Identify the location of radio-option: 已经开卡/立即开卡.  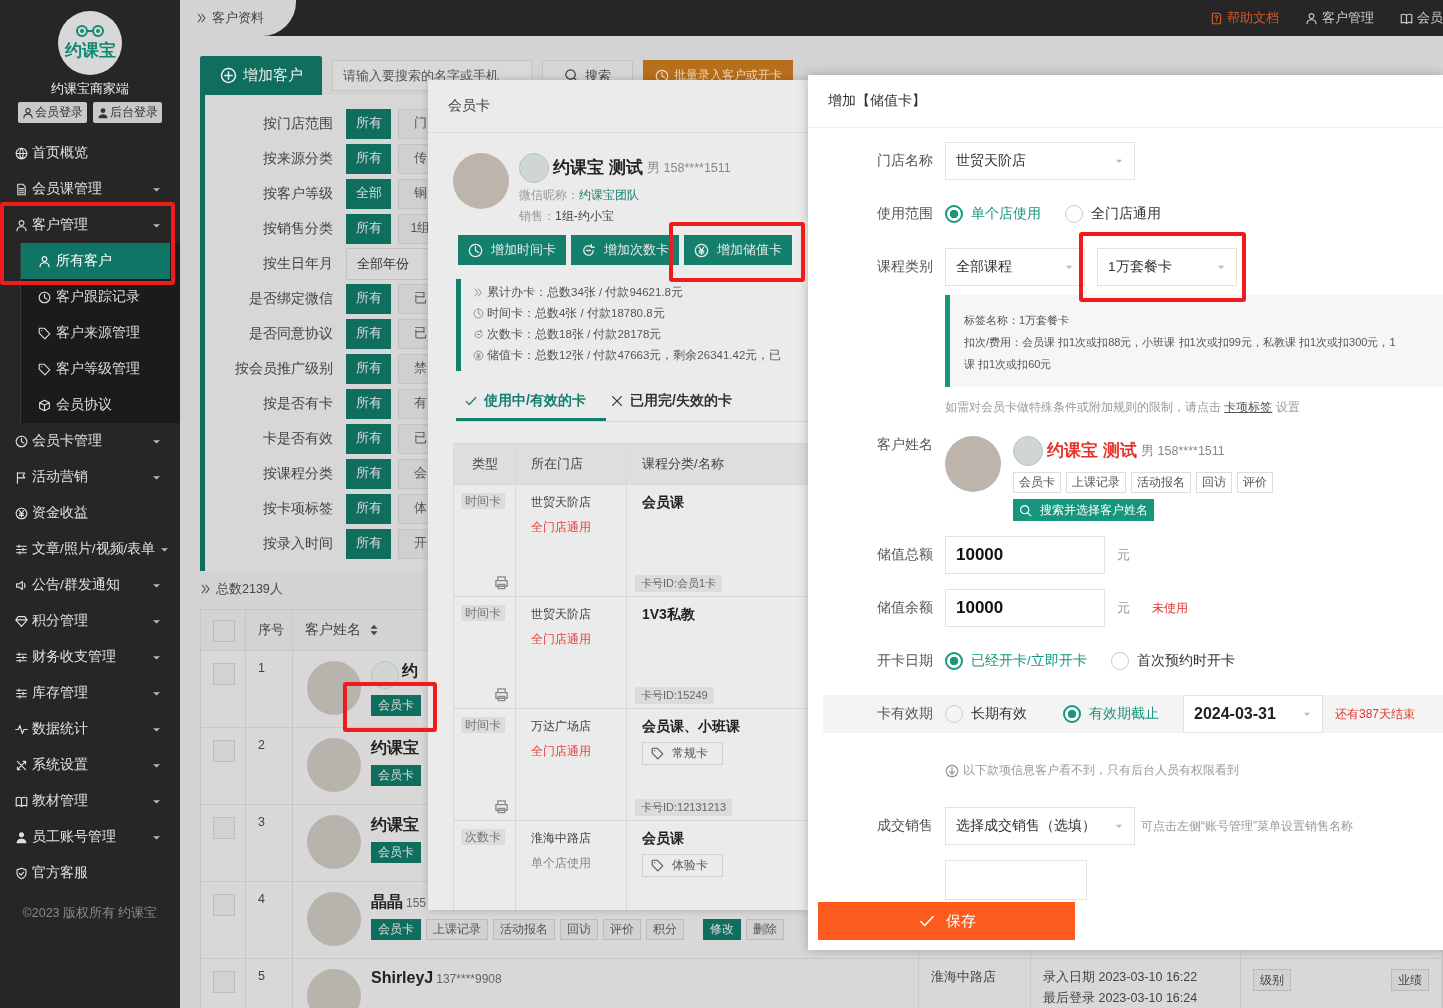
(1016, 661).